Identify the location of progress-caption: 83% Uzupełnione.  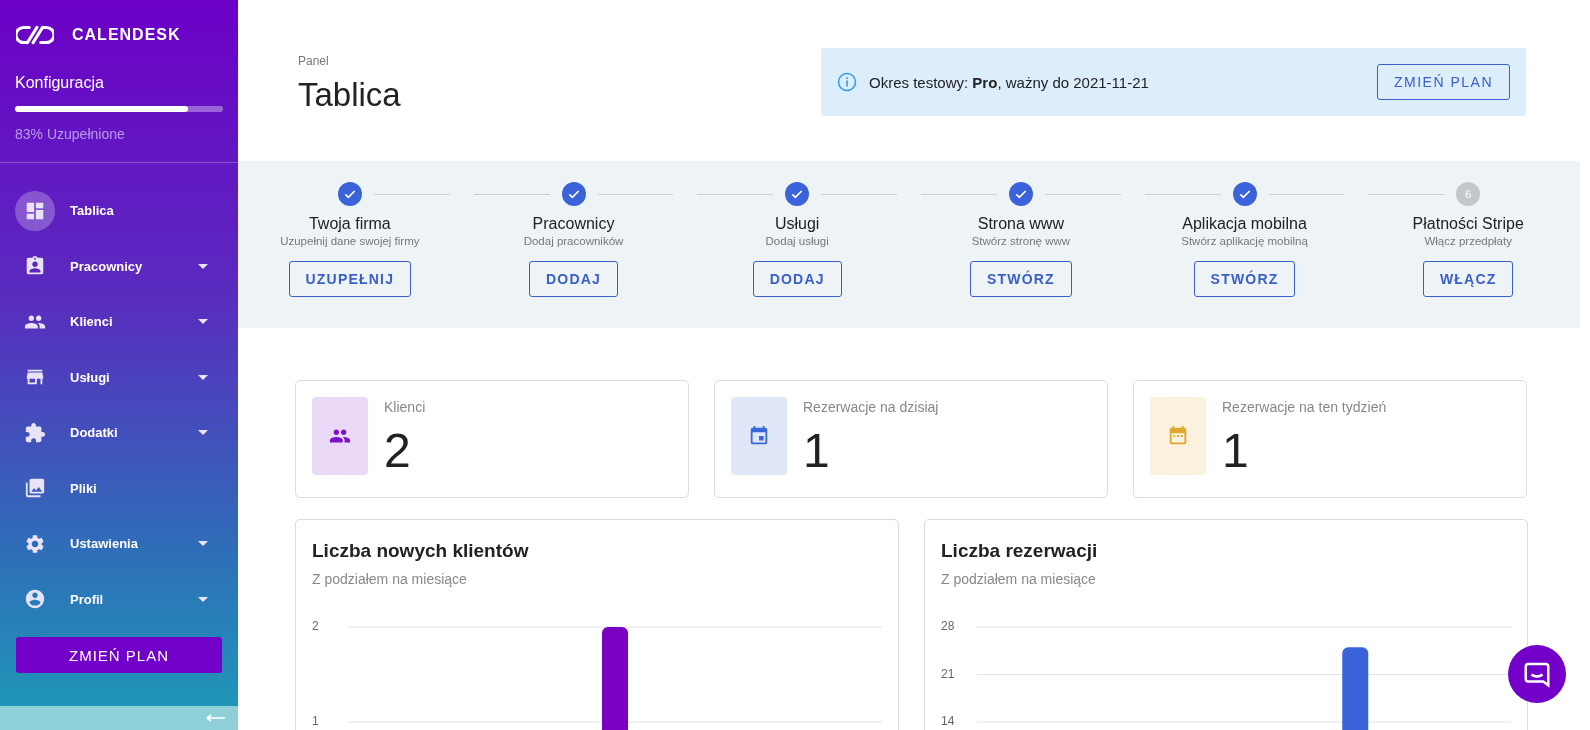
(70, 134).